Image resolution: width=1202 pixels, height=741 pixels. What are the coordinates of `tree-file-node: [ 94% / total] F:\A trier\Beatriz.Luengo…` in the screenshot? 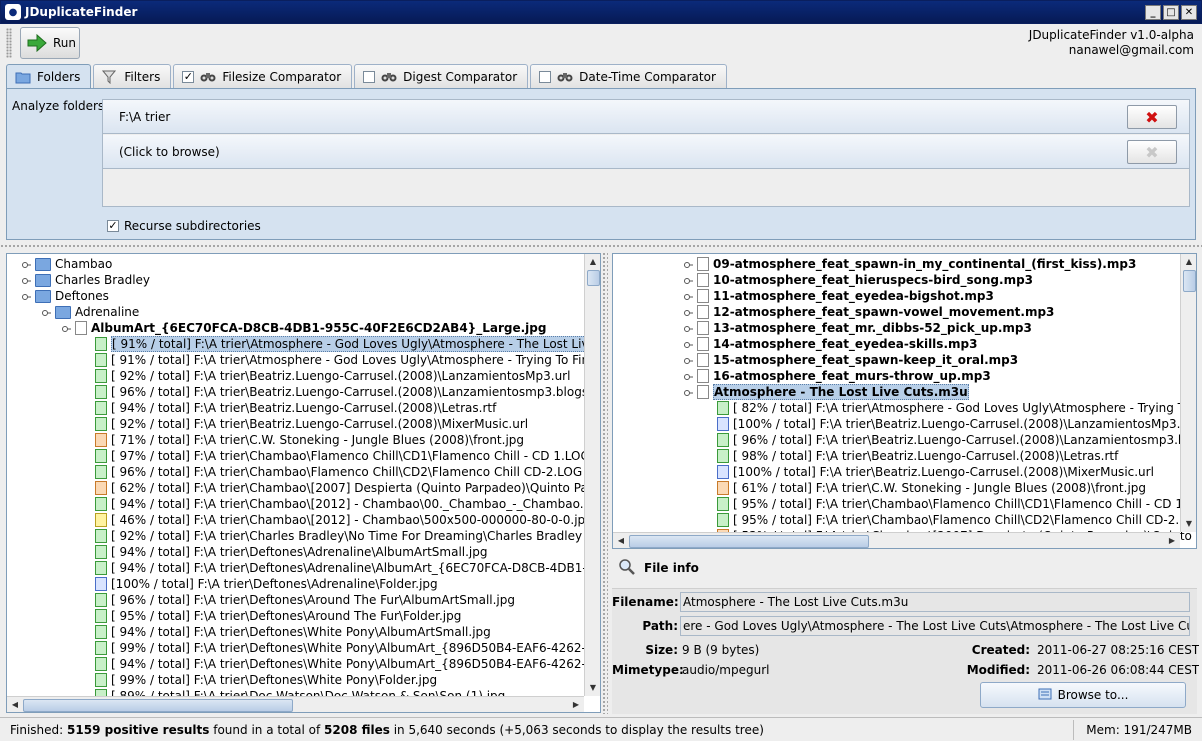 It's located at (295, 408).